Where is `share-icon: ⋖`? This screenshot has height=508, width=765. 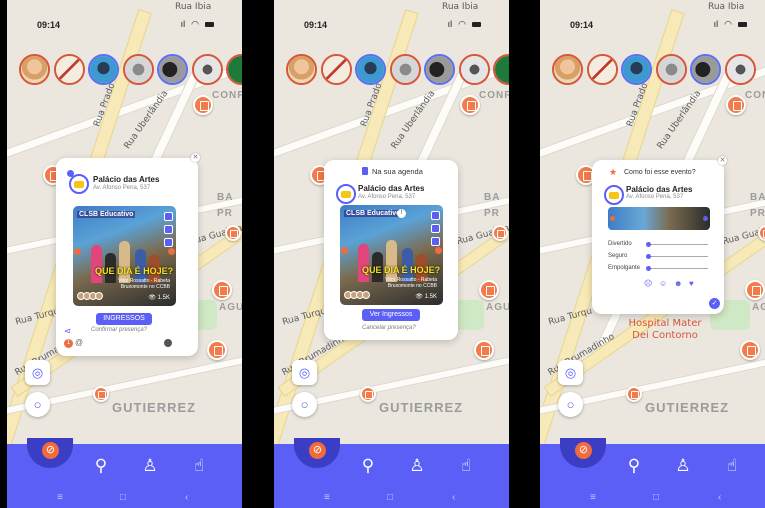 share-icon: ⋖ is located at coordinates (68, 331).